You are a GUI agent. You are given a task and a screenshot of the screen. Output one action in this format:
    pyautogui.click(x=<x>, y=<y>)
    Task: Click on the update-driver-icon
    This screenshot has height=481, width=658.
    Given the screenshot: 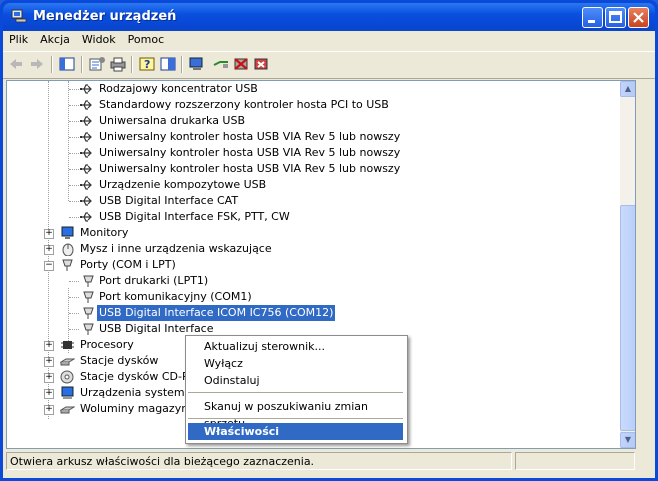 What is the action you would take?
    pyautogui.click(x=221, y=64)
    